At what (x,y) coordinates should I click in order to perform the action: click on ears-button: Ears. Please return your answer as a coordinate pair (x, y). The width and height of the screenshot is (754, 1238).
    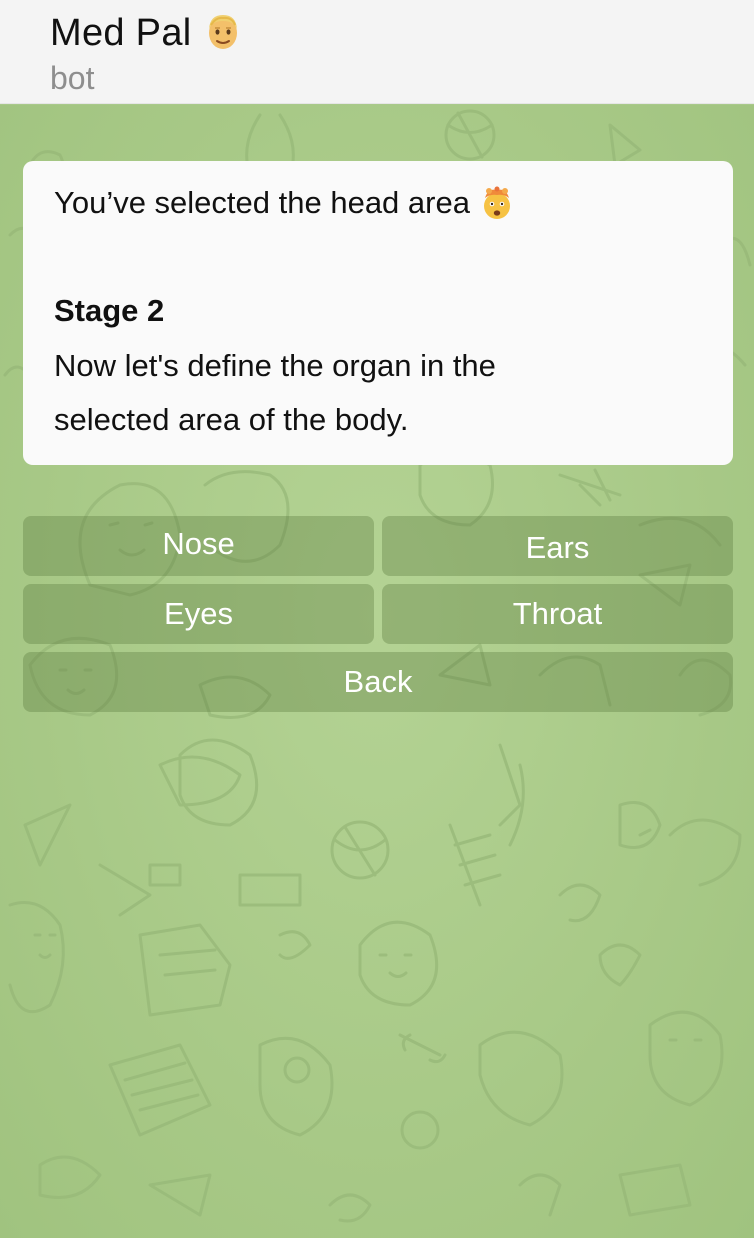
    Looking at the image, I should click on (557, 546).